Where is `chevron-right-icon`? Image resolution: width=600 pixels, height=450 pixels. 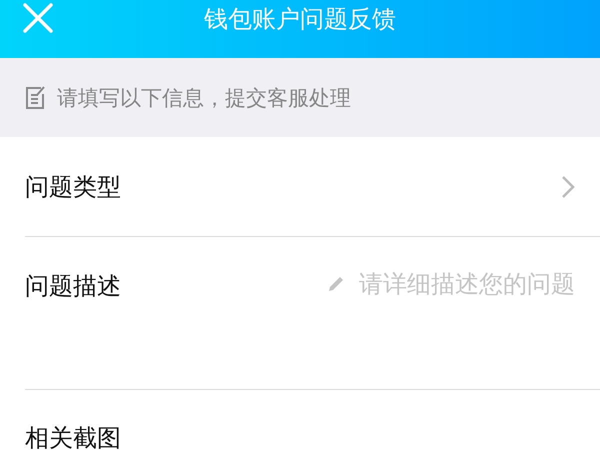
chevron-right-icon is located at coordinates (568, 186).